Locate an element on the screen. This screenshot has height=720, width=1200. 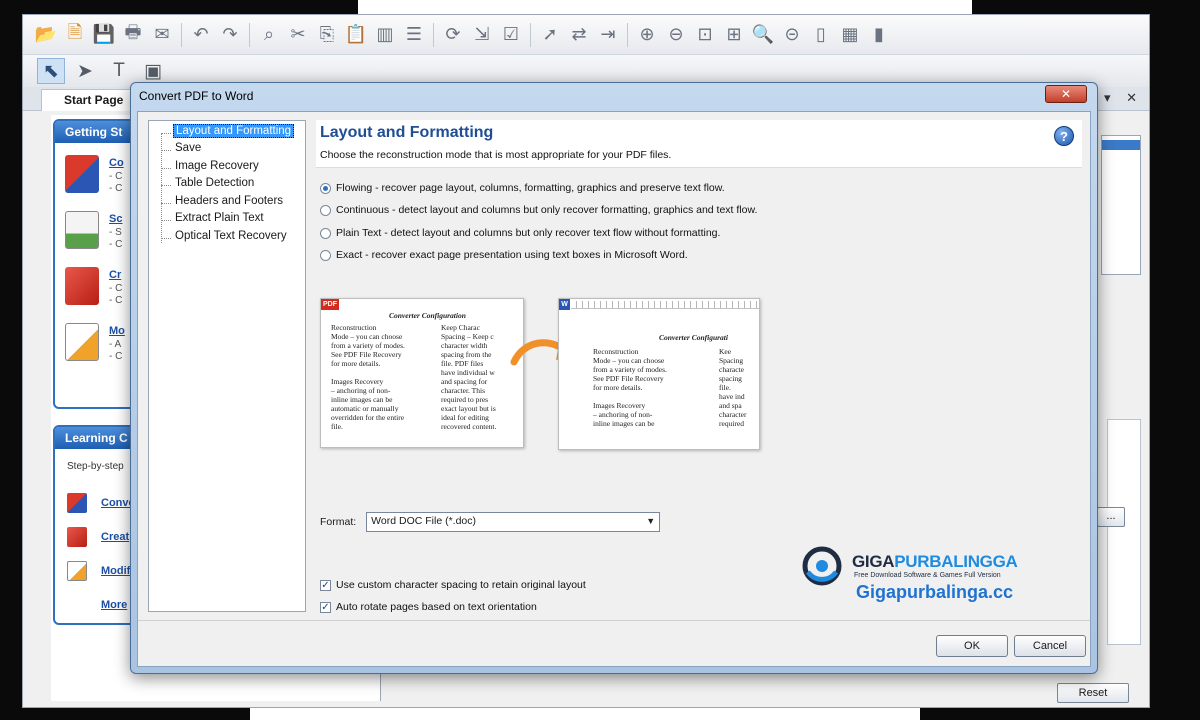
snapshot-tool-icon: ▣ is located at coordinates (153, 71).